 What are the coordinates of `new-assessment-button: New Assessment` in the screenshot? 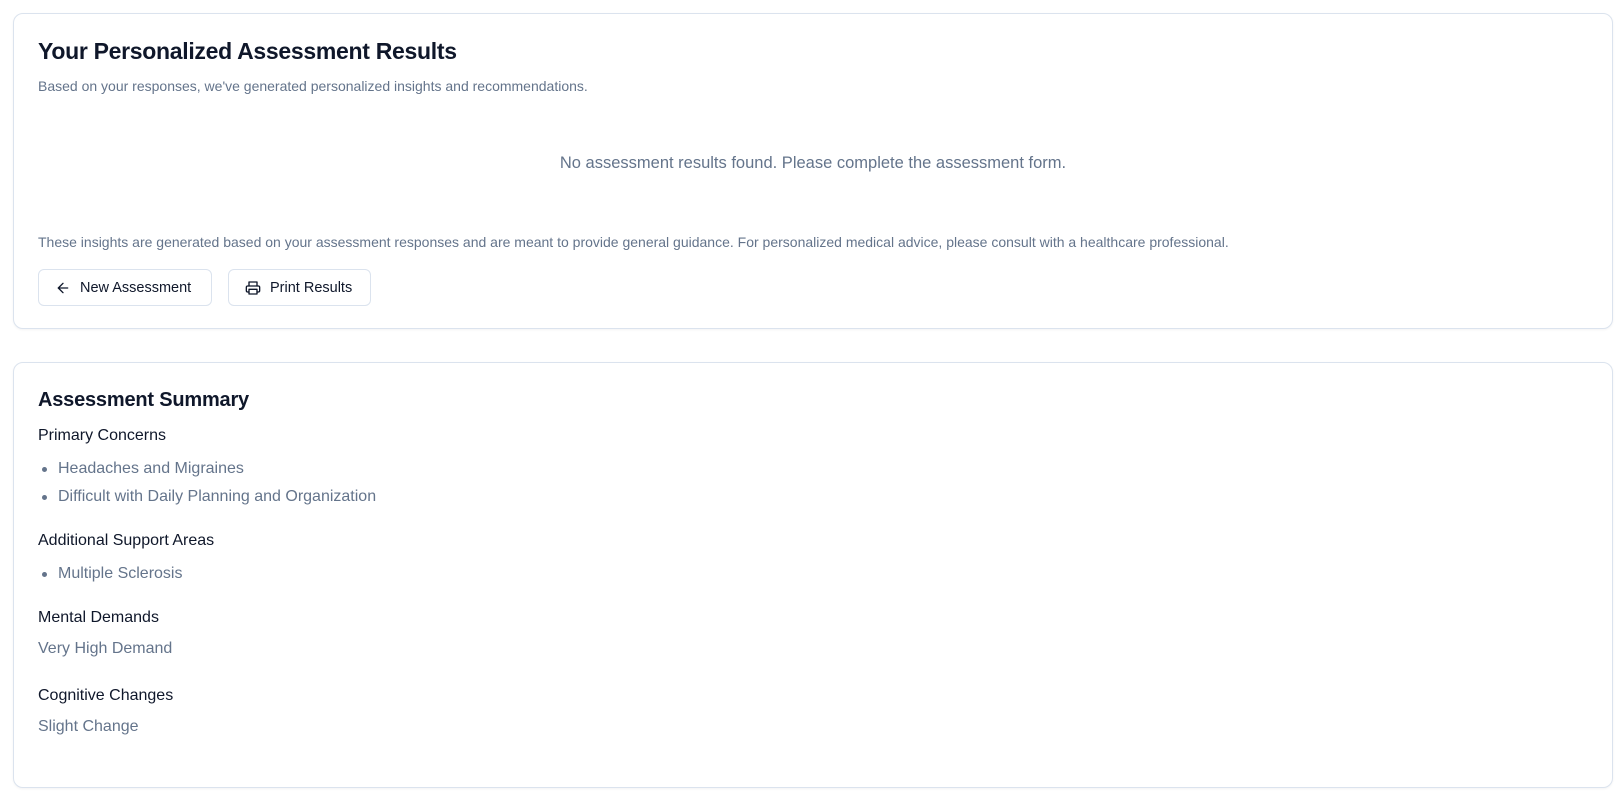 It's located at (125, 287).